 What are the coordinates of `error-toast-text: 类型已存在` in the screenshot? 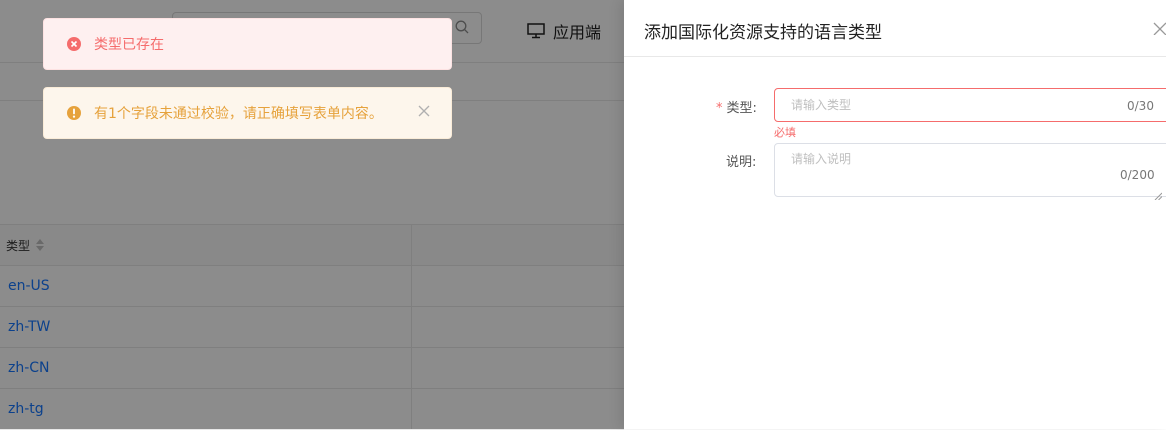 It's located at (129, 45).